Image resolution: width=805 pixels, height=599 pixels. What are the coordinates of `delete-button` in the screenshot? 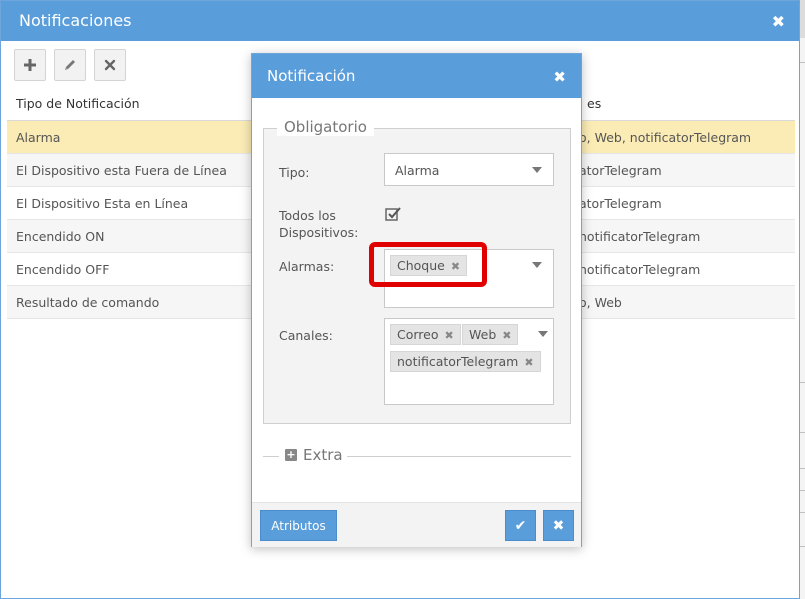 It's located at (110, 65).